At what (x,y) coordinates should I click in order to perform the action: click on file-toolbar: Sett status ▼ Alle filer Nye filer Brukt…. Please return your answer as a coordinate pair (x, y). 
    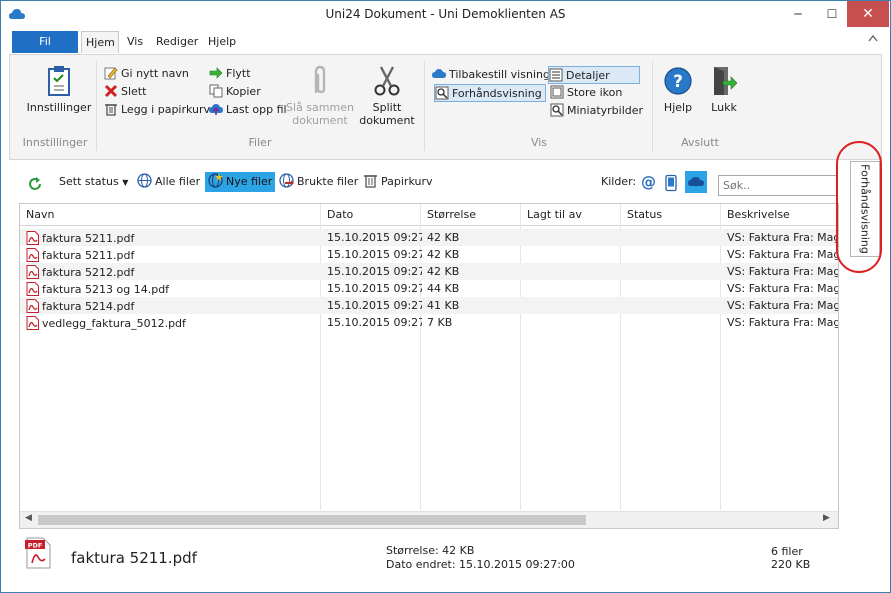
    Looking at the image, I should click on (429, 182).